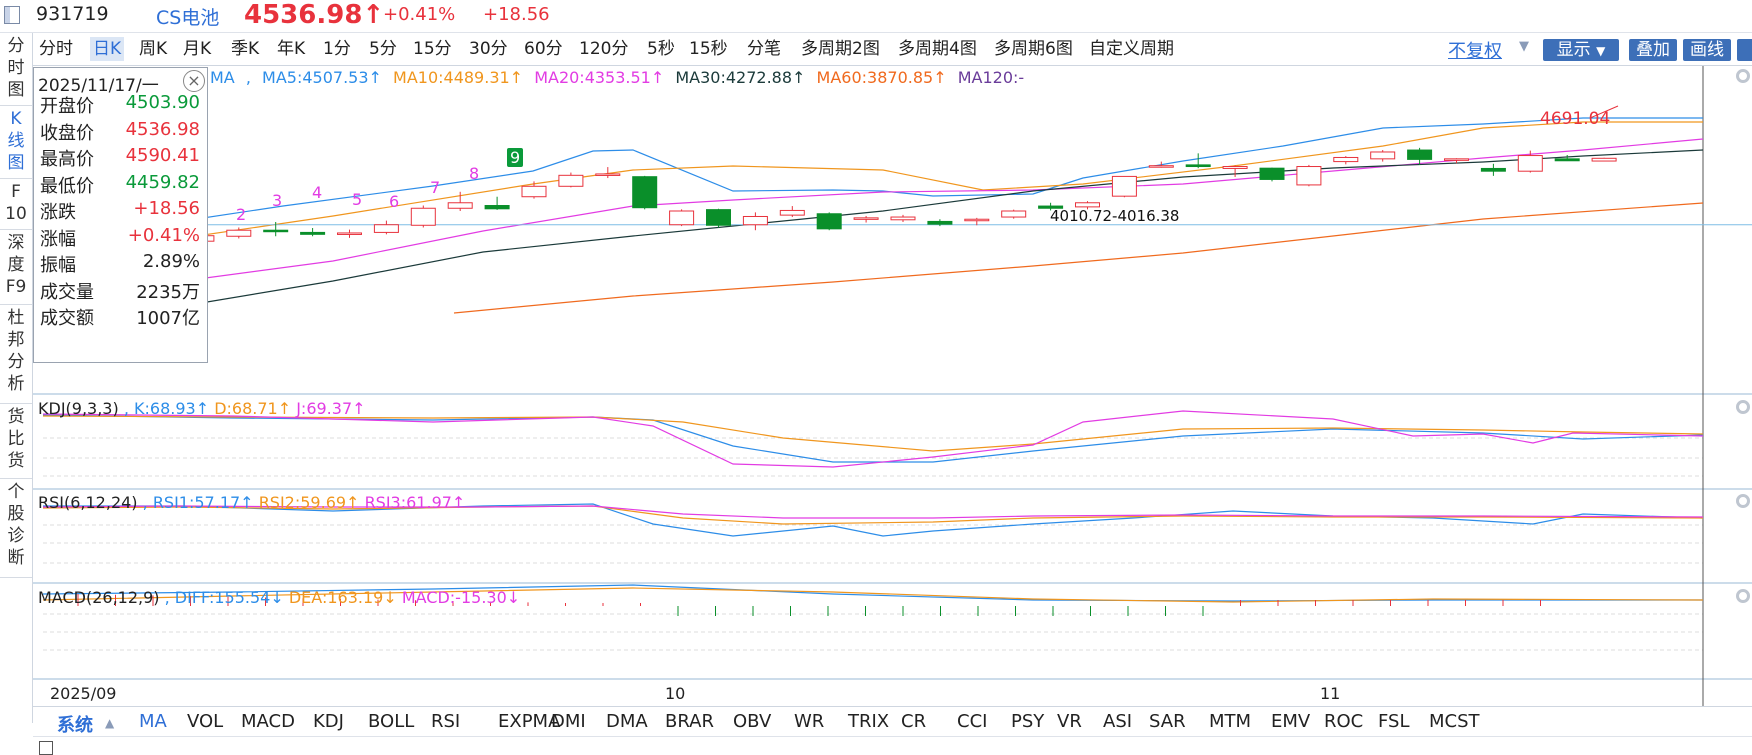  What do you see at coordinates (661, 49) in the screenshot?
I see `period-12: 5秒` at bounding box center [661, 49].